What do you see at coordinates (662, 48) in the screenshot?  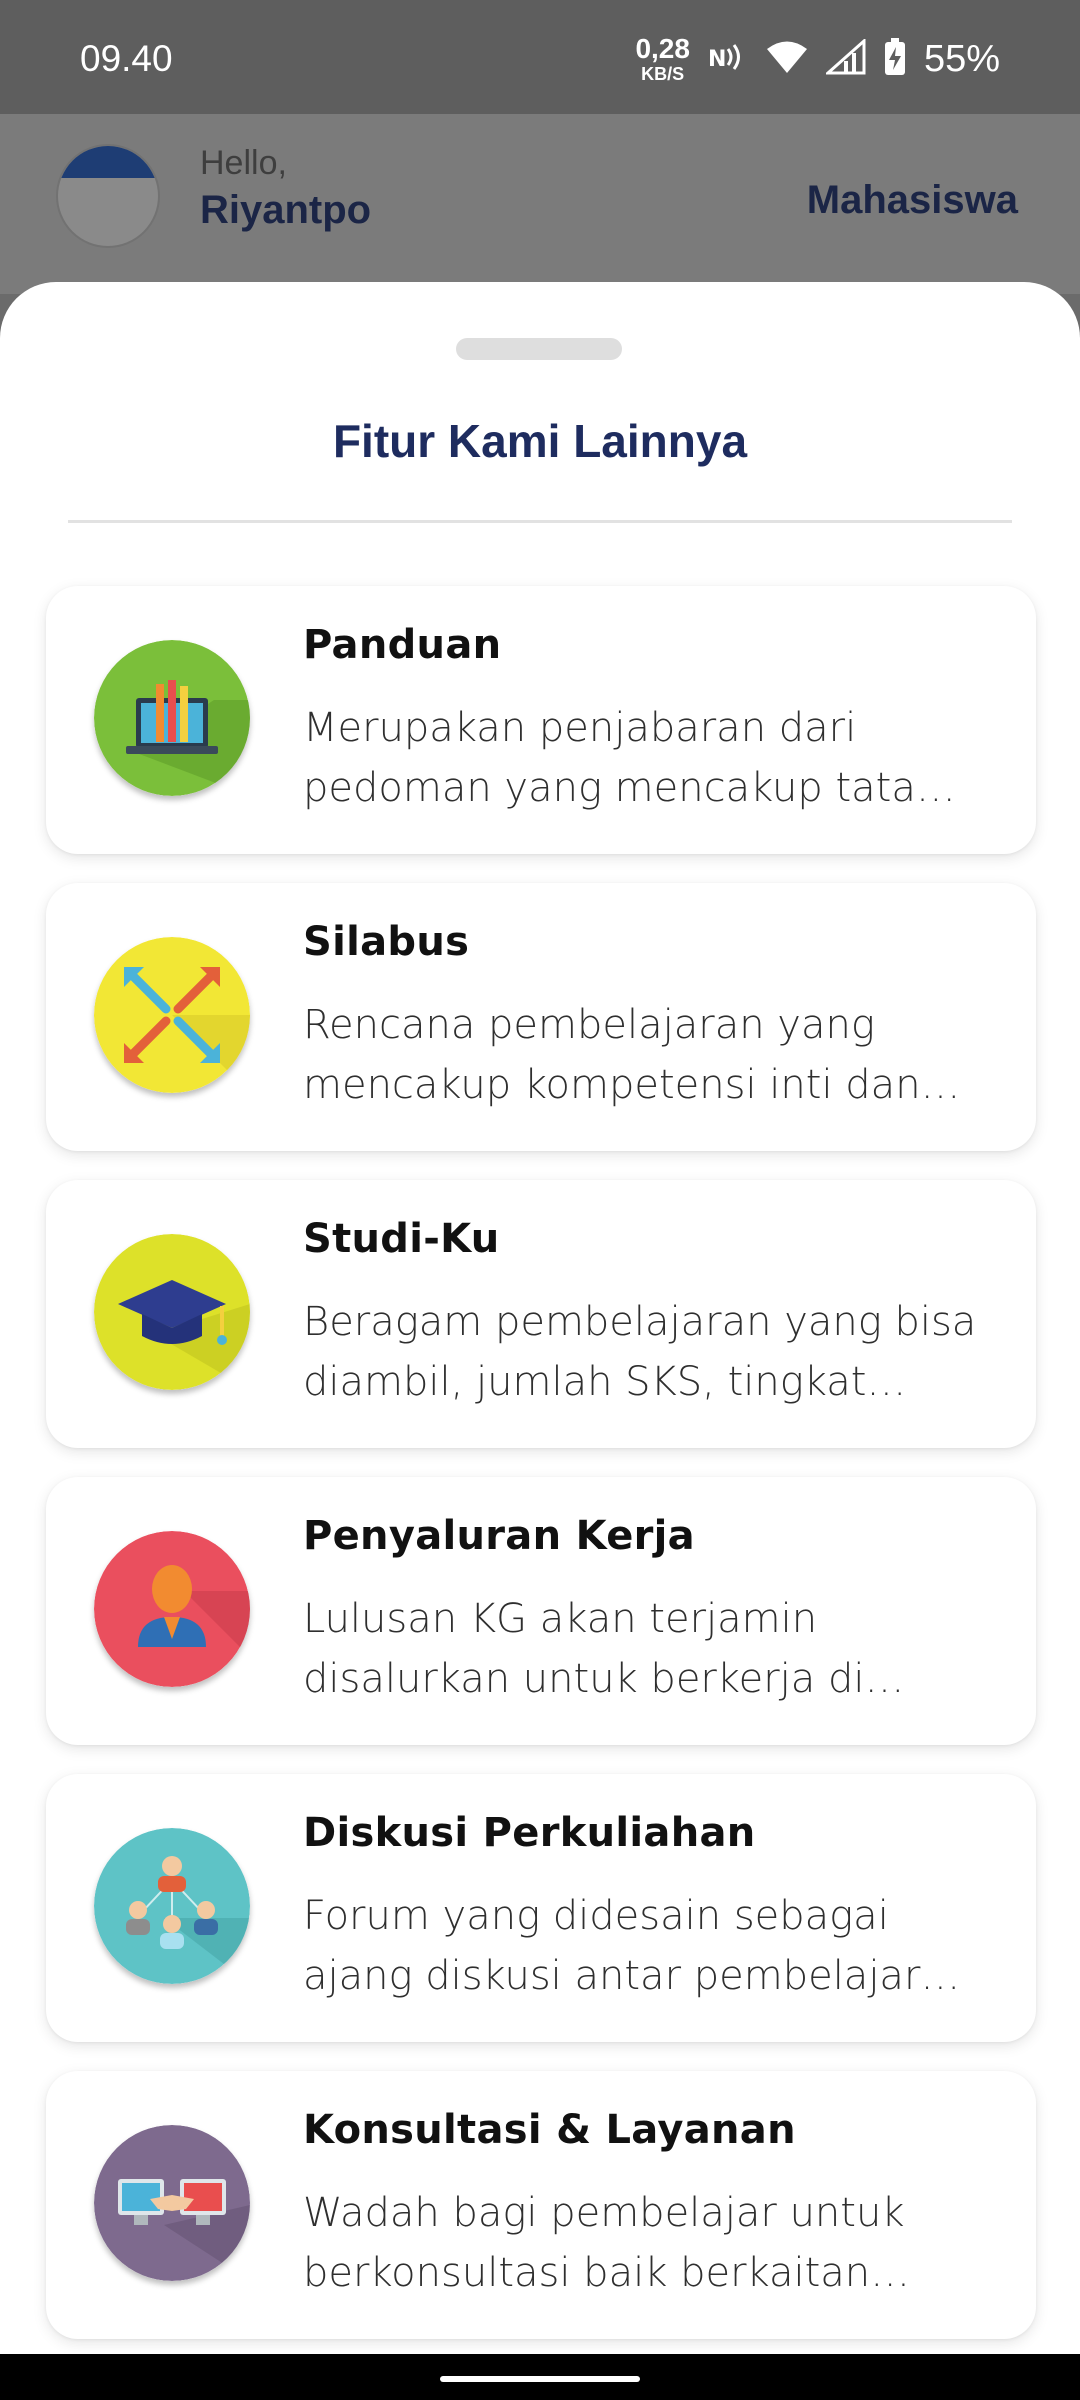 I see `network-speed-value: 0,28` at bounding box center [662, 48].